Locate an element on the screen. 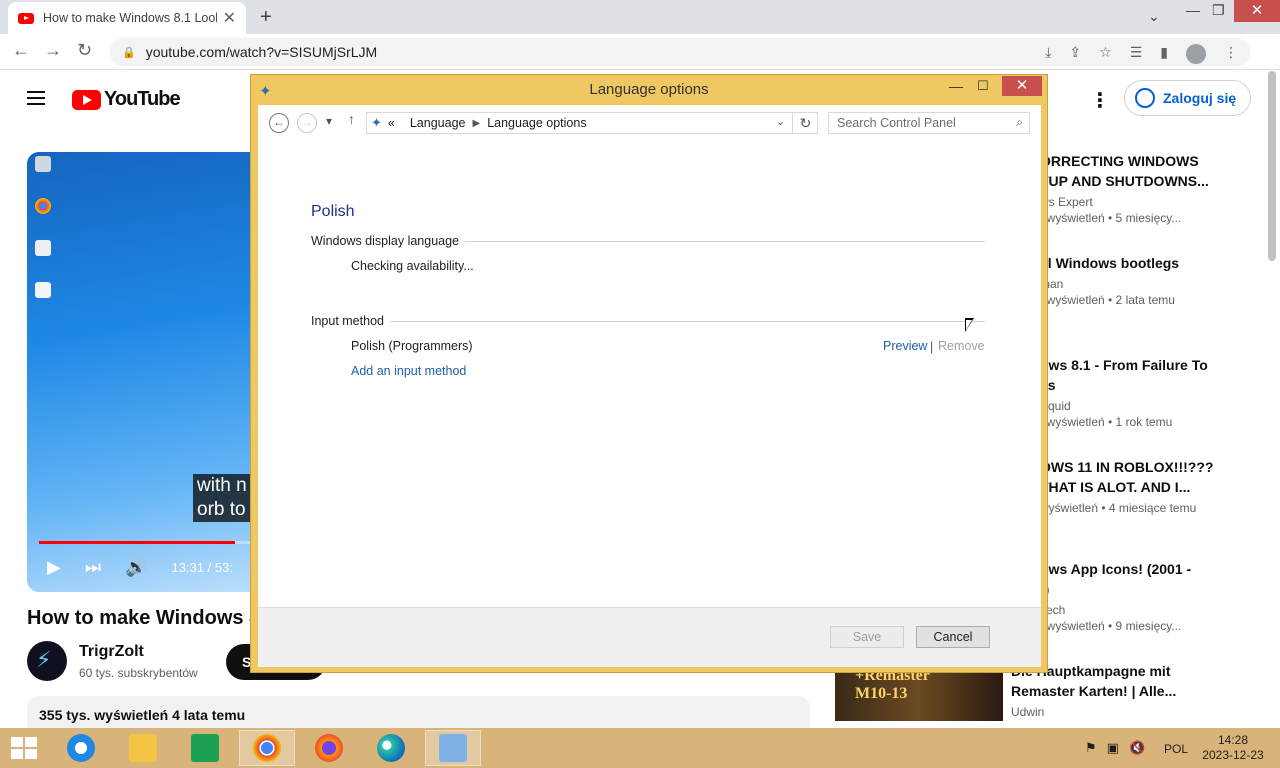 This screenshot has width=1280, height=768. video-time: 13:31 / 53: is located at coordinates (202, 567).